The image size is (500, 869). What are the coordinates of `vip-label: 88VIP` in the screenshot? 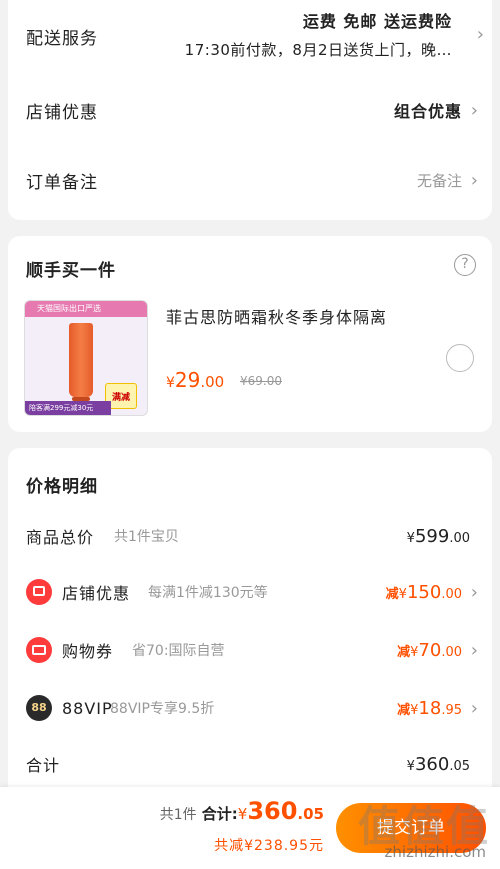 It's located at (87, 708).